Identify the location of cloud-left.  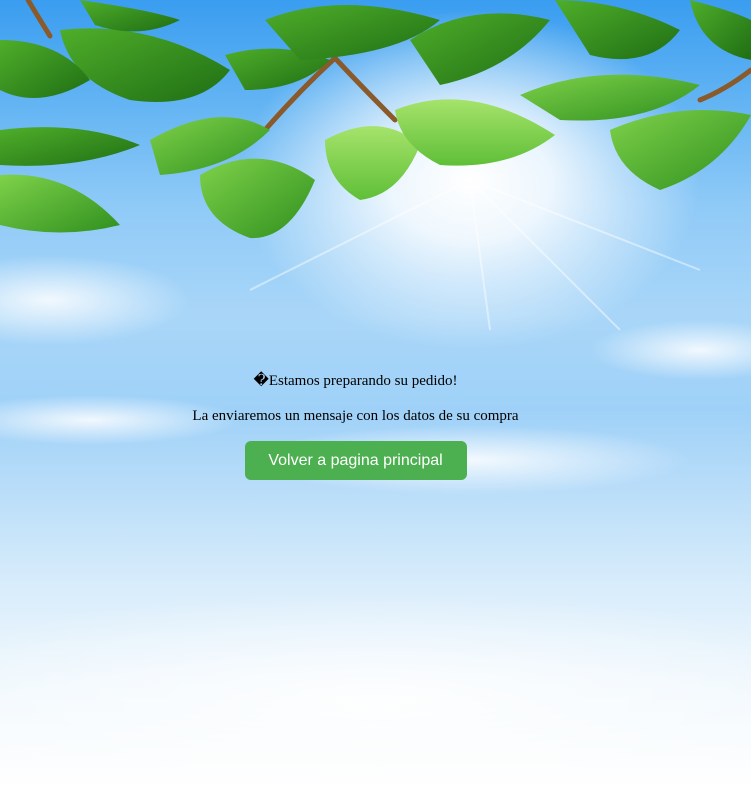
(95, 300).